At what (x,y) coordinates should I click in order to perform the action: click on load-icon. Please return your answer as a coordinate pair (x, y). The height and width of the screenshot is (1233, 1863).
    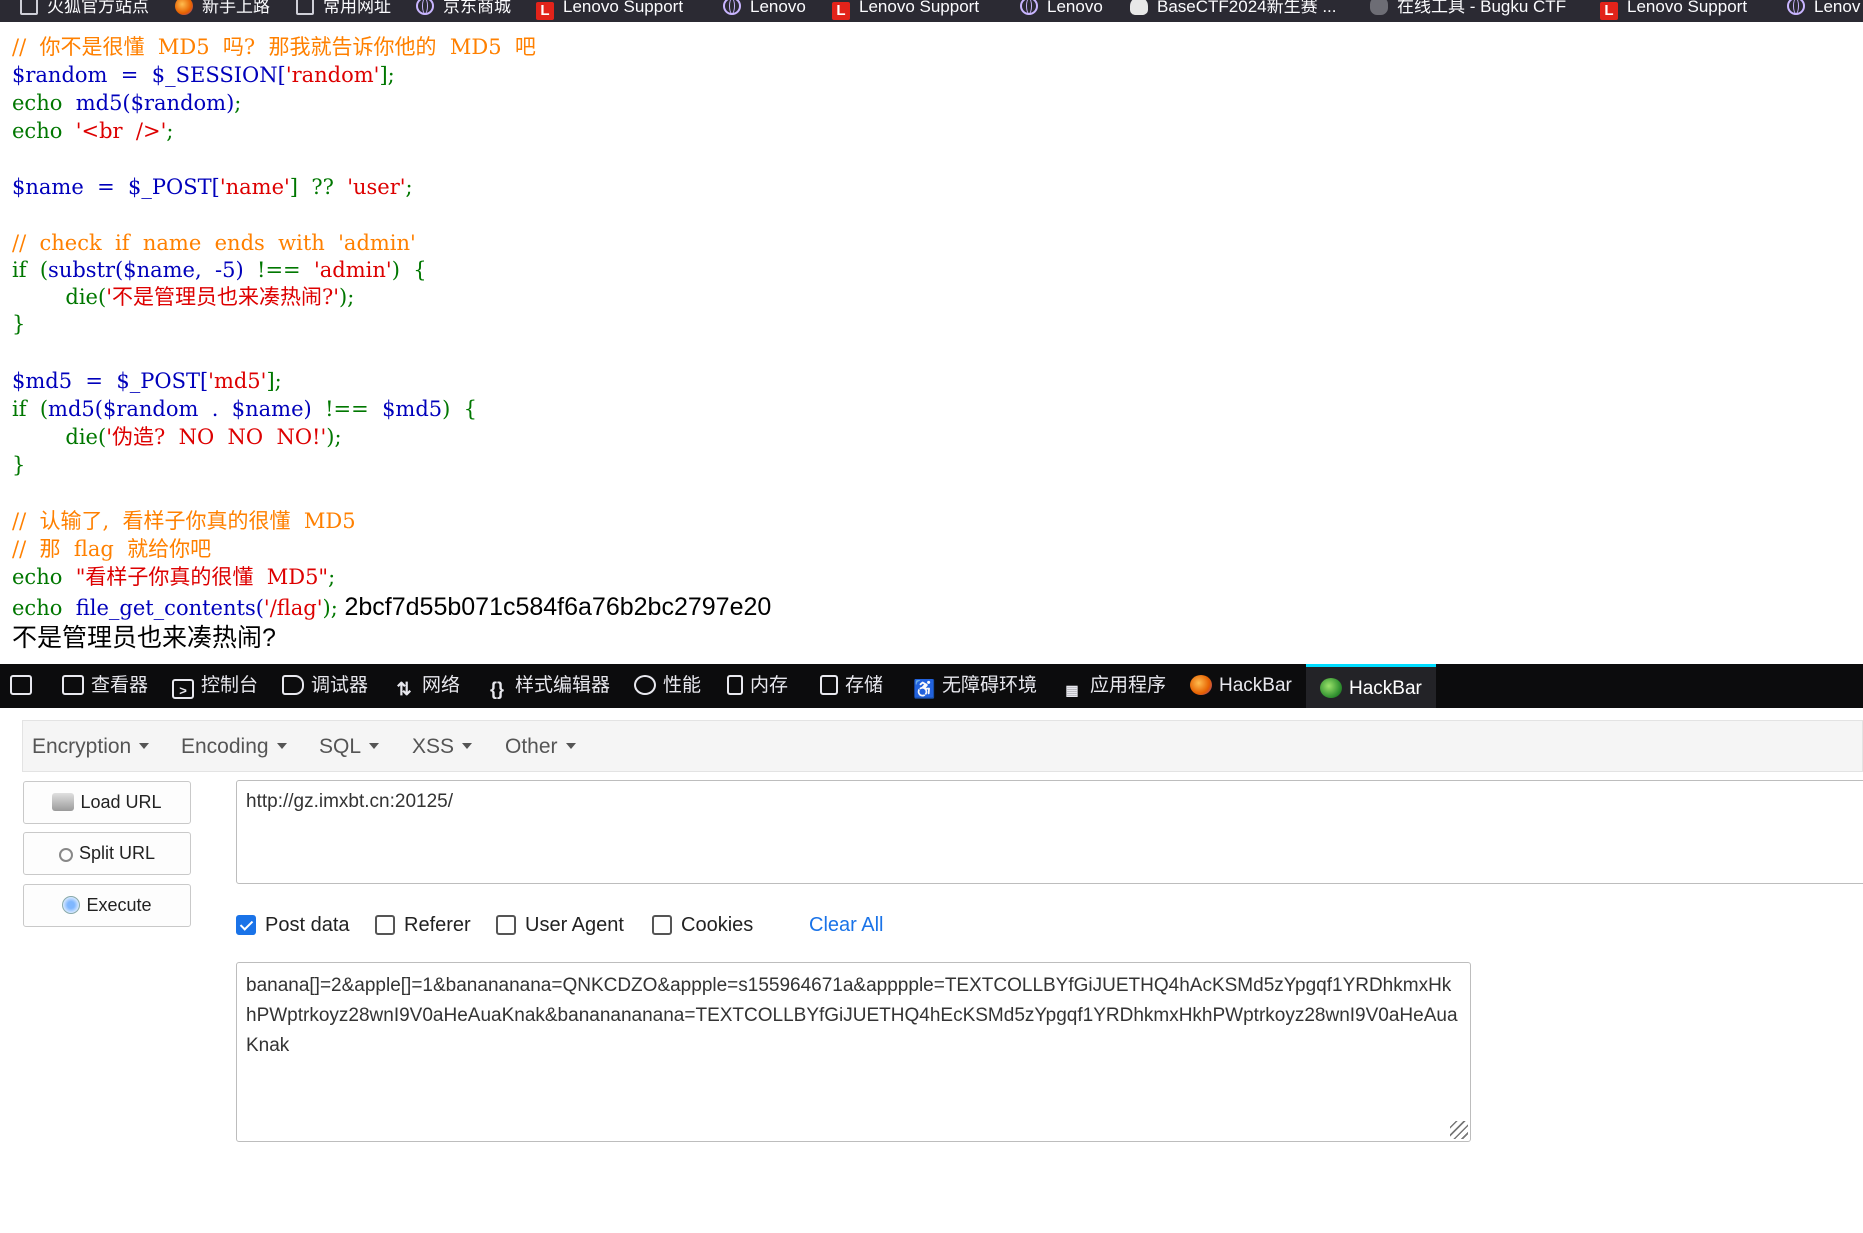
    Looking at the image, I should click on (63, 802).